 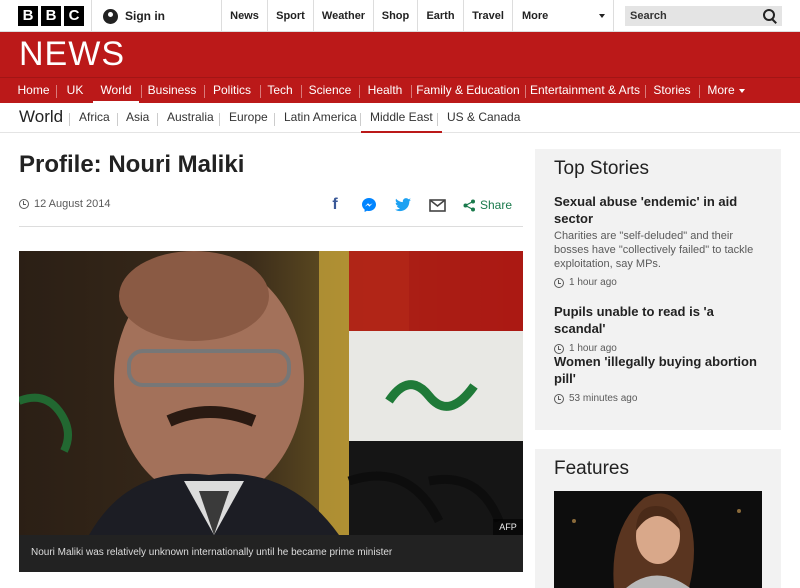 What do you see at coordinates (33, 91) in the screenshot?
I see `nav-home: Home` at bounding box center [33, 91].